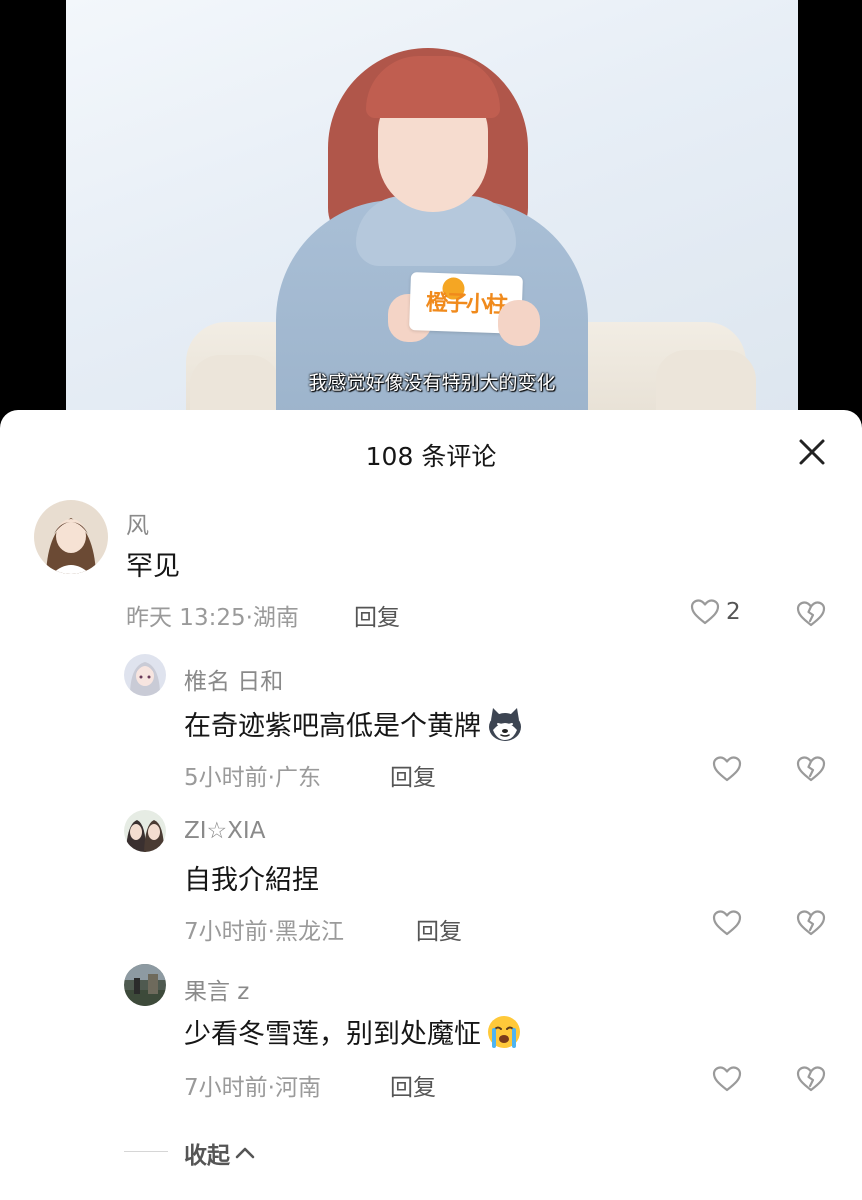  I want to click on crying-face-emoji-icon, so click(504, 1035).